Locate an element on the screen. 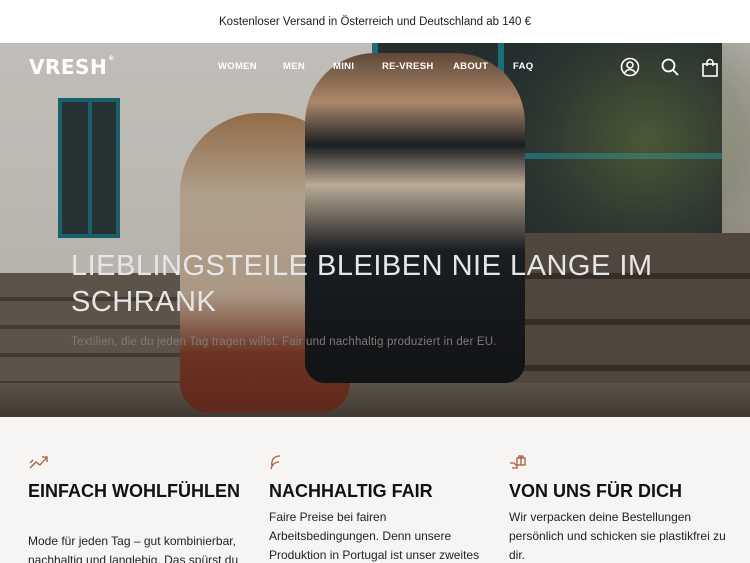  nav-mini: MINI is located at coordinates (343, 66).